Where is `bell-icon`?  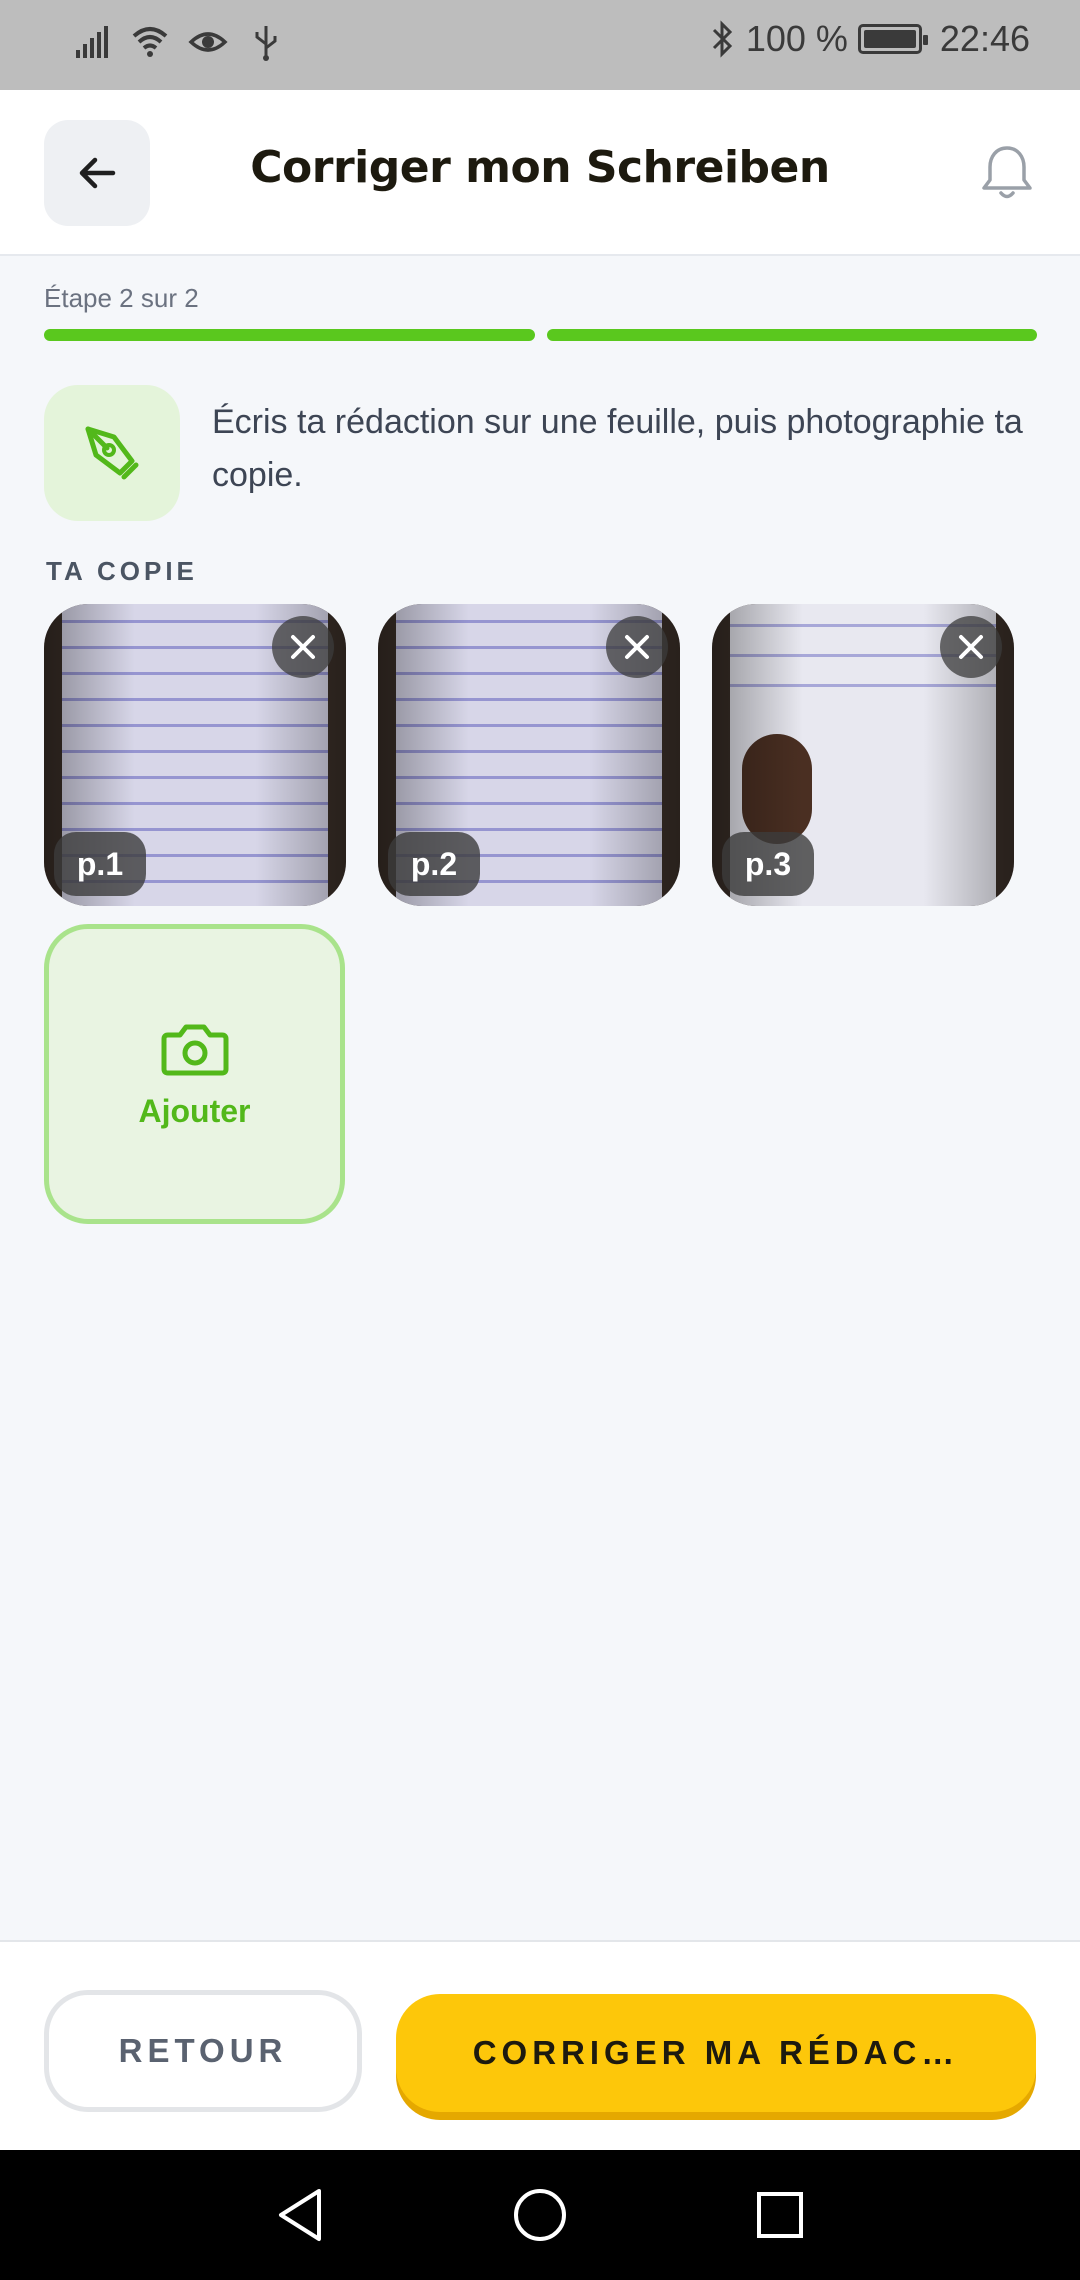
bell-icon is located at coordinates (1007, 173).